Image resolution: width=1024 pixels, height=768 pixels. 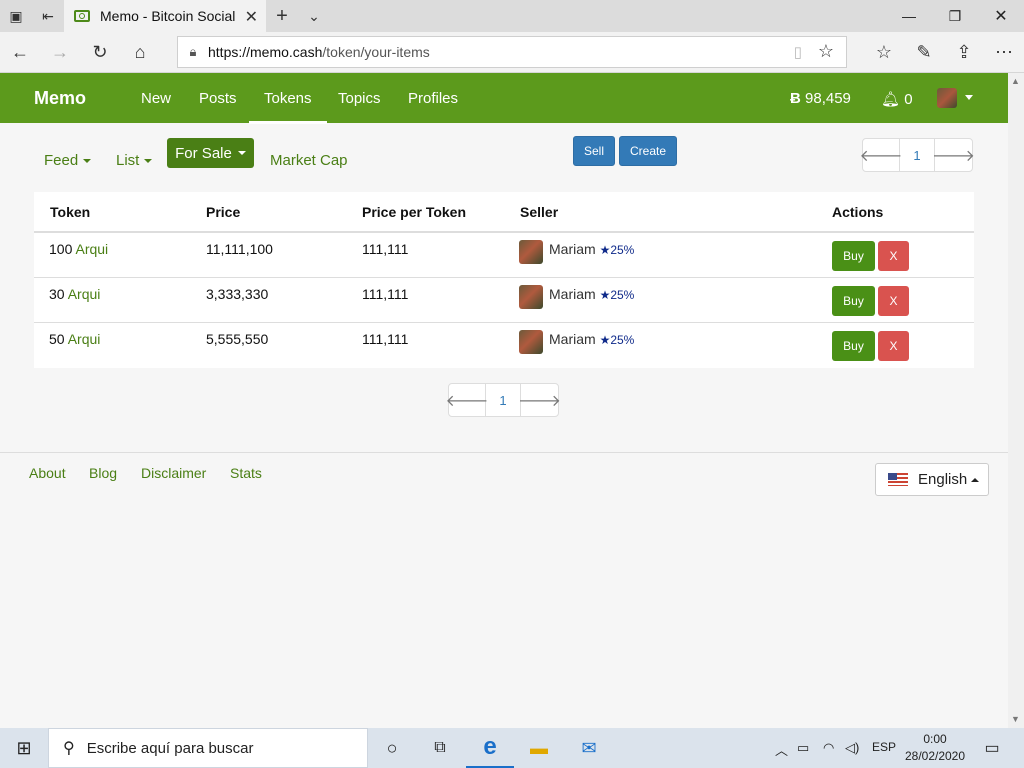 I want to click on clock-time: 0:00, so click(x=935, y=739).